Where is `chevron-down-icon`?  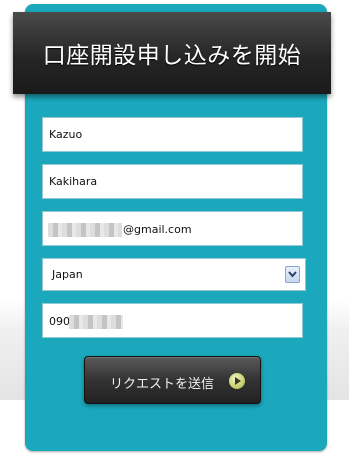
chevron-down-icon is located at coordinates (292, 274).